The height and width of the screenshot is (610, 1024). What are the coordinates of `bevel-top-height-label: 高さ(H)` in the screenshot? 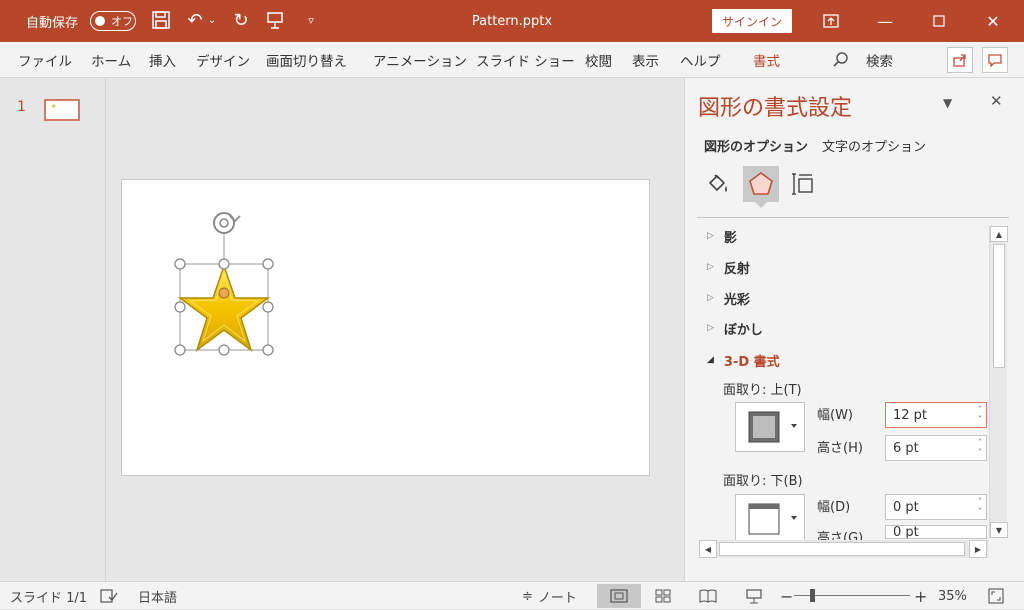 It's located at (840, 448).